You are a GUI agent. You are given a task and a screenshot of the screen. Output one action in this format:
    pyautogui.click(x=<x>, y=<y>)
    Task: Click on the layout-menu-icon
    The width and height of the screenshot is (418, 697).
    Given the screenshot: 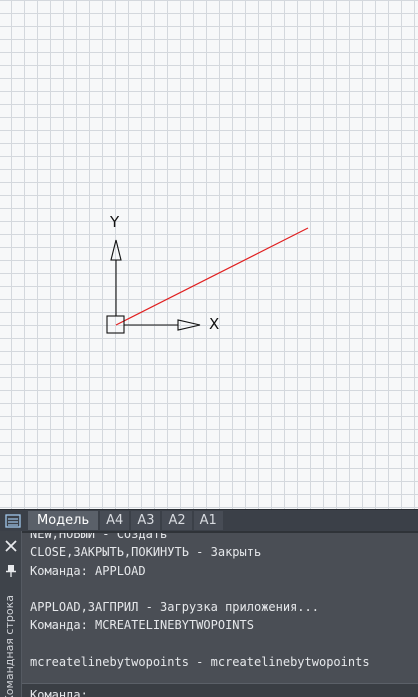 What is the action you would take?
    pyautogui.click(x=13, y=521)
    